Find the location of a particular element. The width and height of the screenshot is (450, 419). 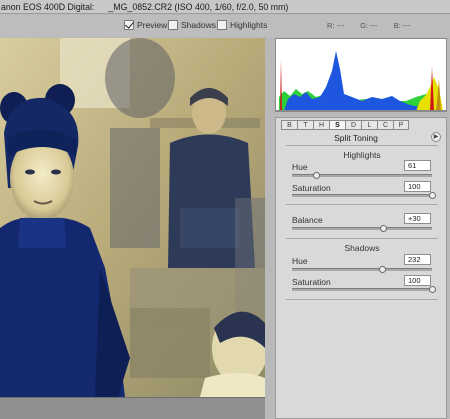

balance-field: +30 is located at coordinates (417, 218).